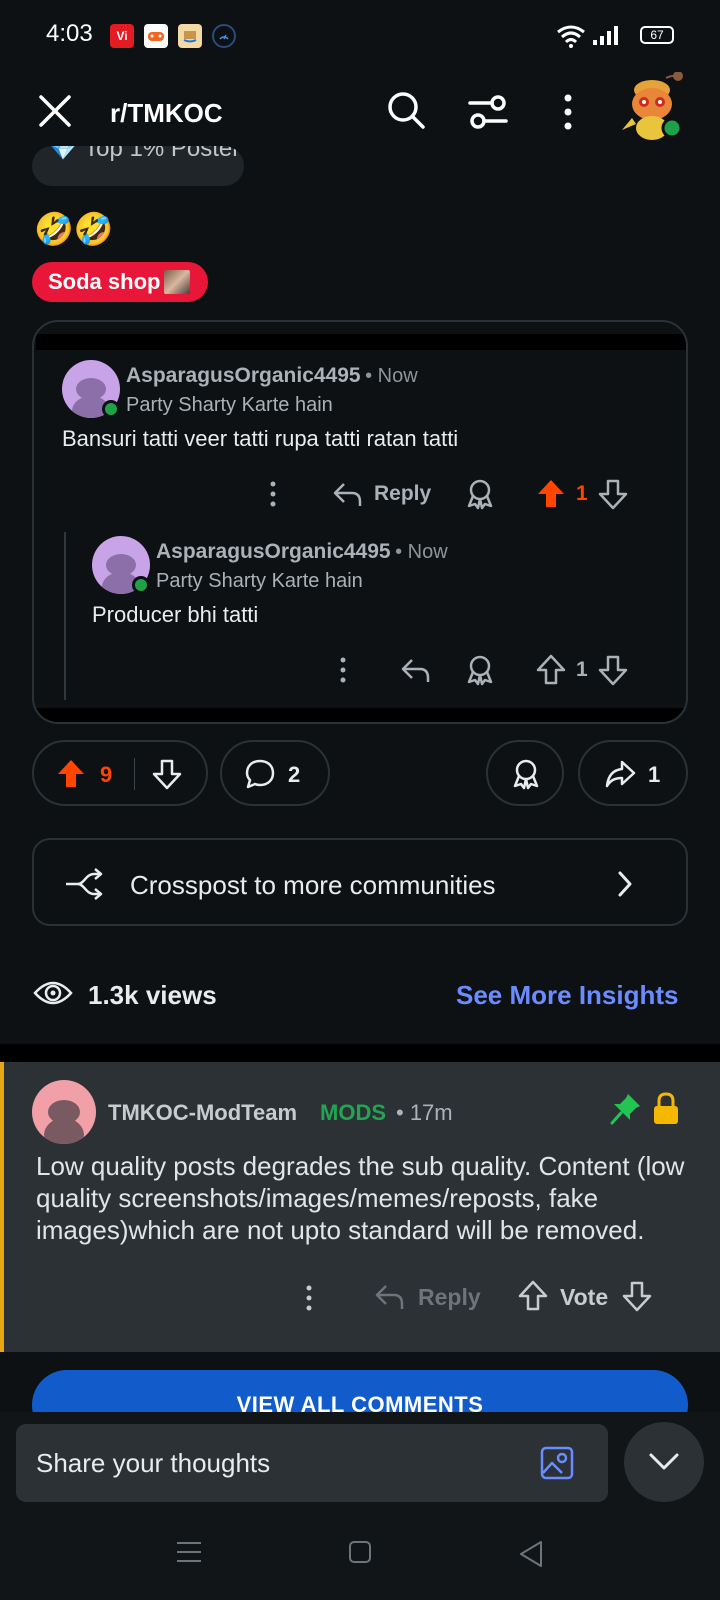 Image resolution: width=720 pixels, height=1600 pixels. What do you see at coordinates (53, 993) in the screenshot?
I see `views-icon` at bounding box center [53, 993].